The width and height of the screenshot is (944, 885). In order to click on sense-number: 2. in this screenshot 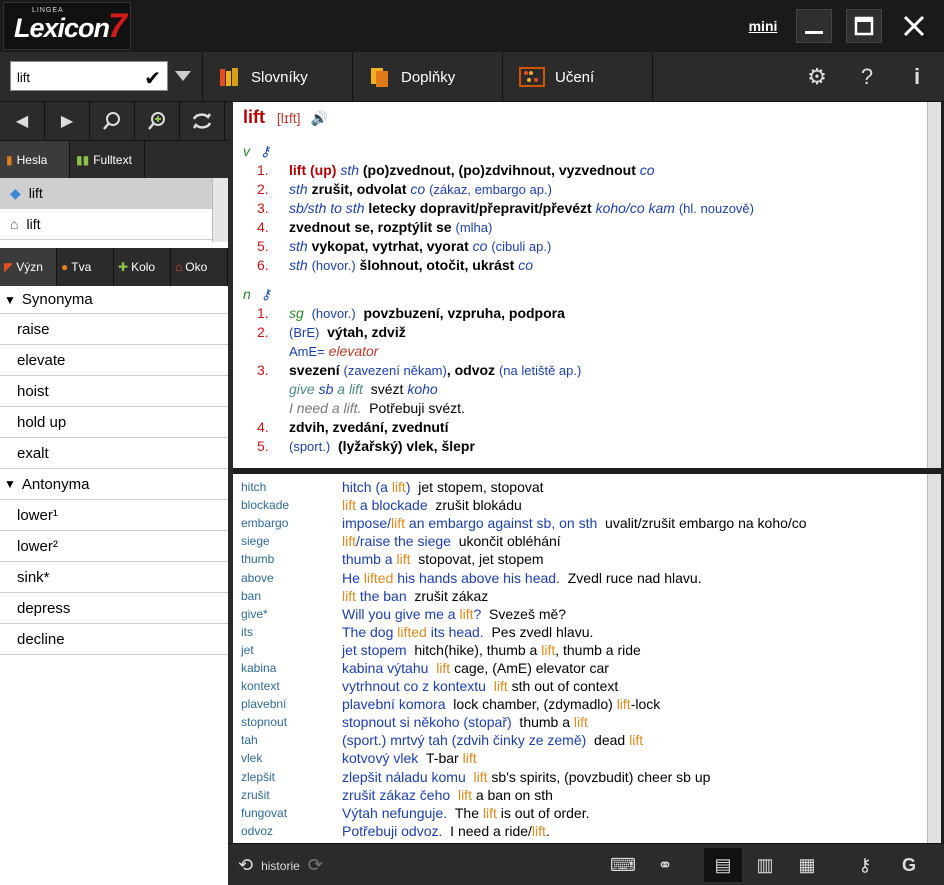, I will do `click(263, 189)`.